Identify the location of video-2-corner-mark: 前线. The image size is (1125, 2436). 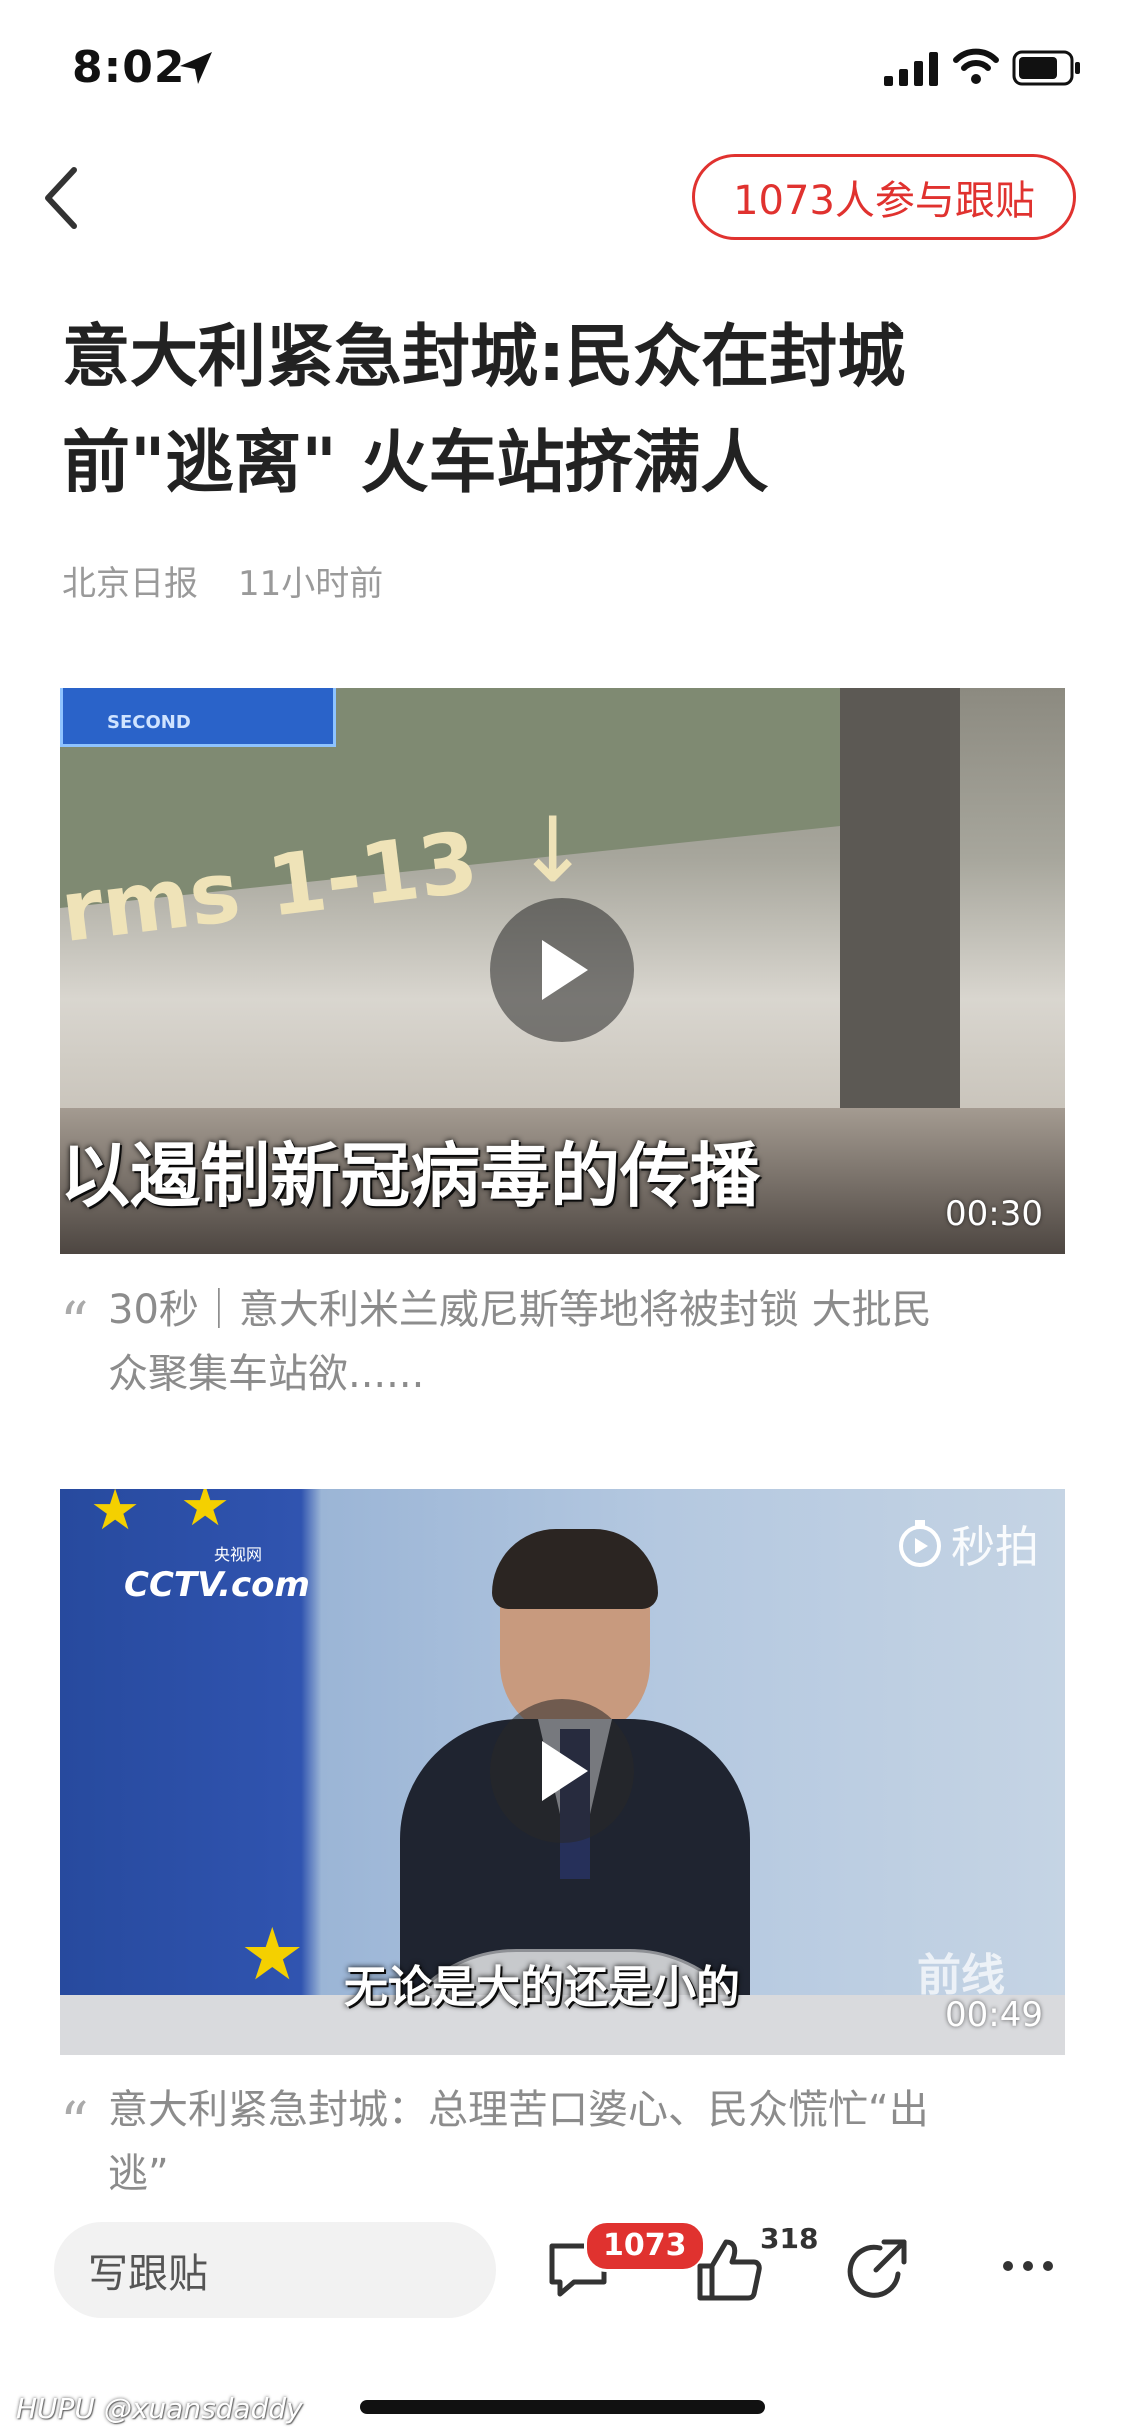
(961, 1975).